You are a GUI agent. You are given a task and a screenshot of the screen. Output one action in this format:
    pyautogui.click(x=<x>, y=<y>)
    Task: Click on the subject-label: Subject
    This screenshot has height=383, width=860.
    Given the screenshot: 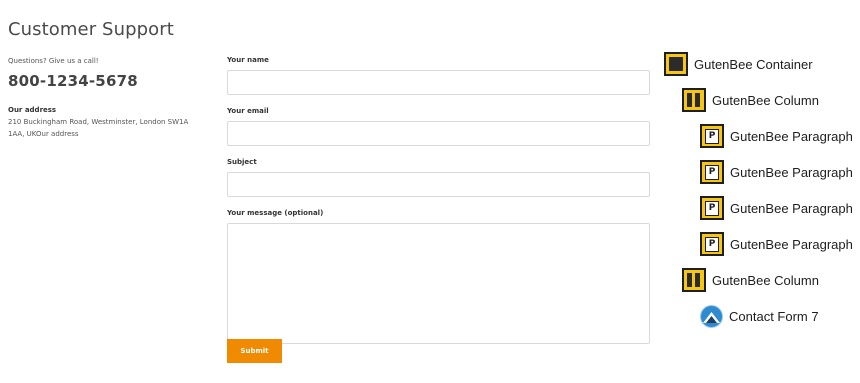 What is the action you would take?
    pyautogui.click(x=242, y=162)
    